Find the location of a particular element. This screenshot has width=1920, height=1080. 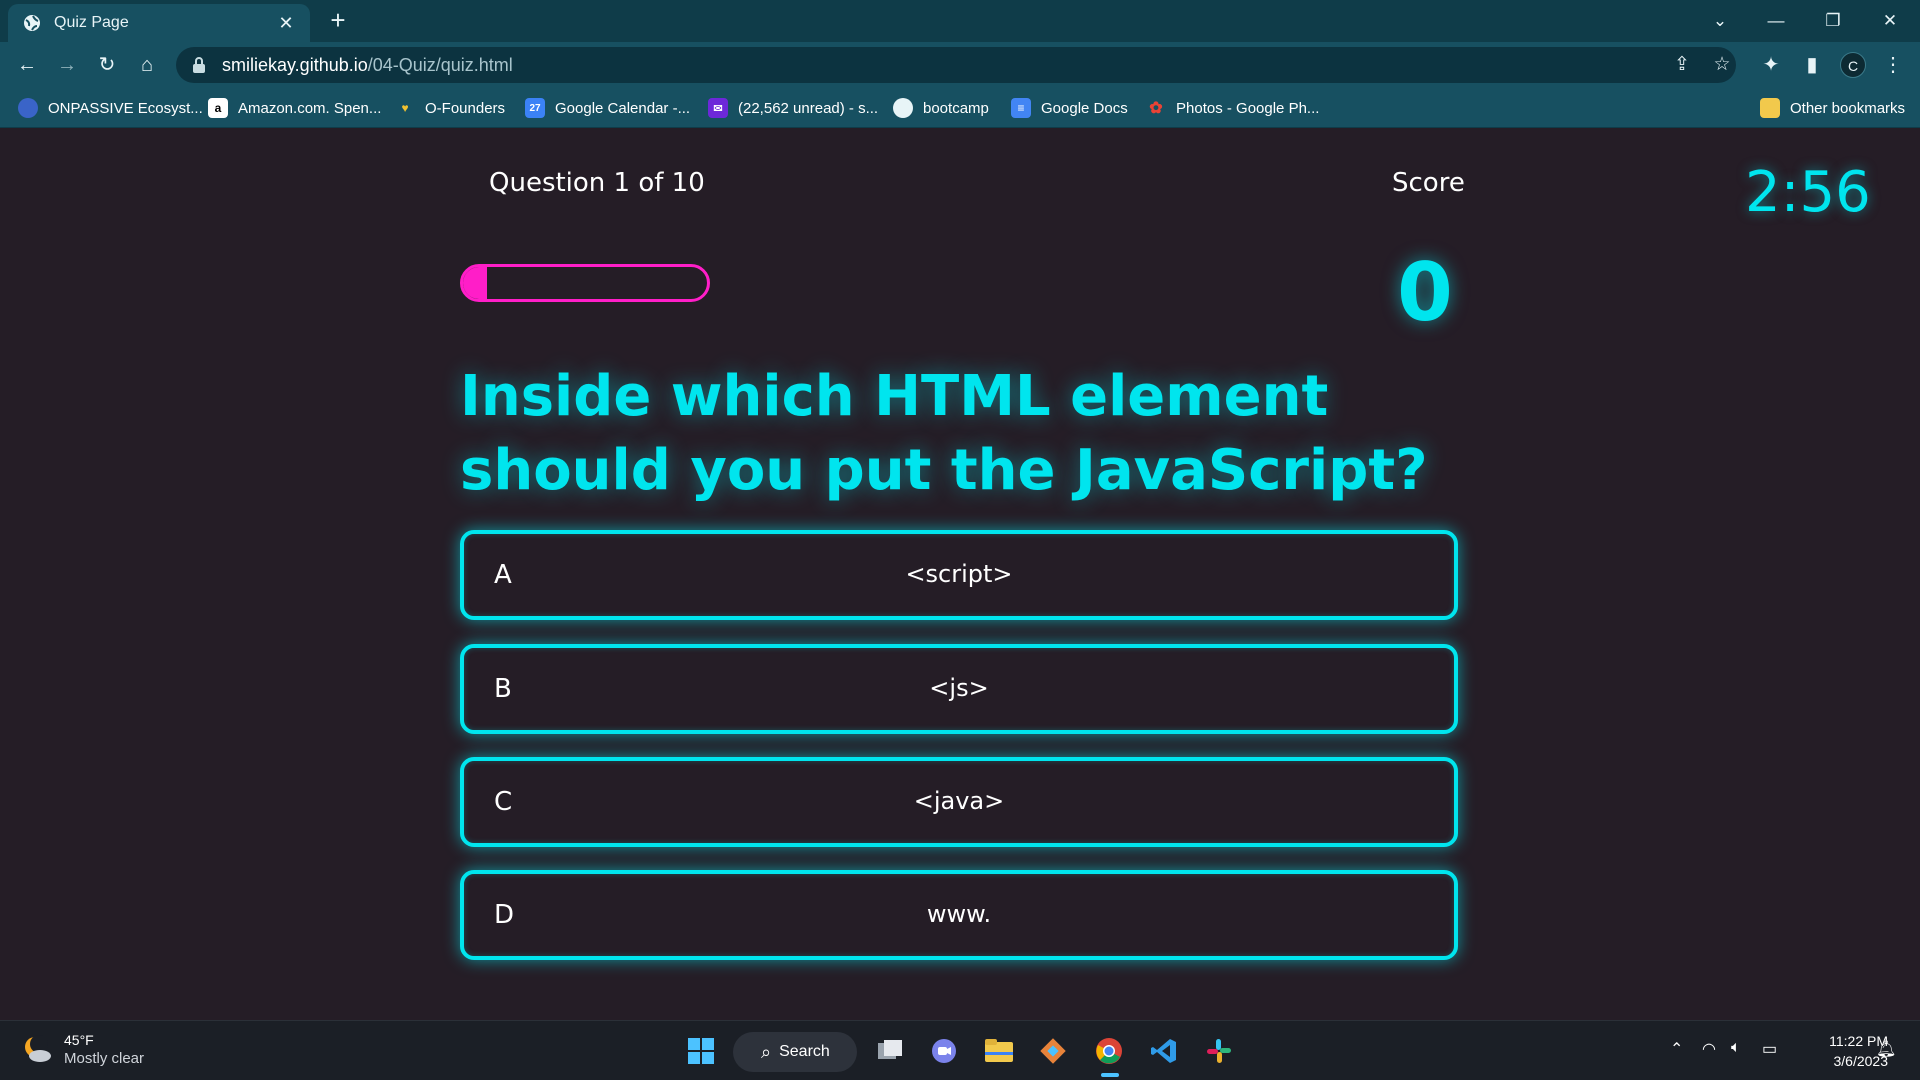

git-app-icon is located at coordinates (1053, 1051).